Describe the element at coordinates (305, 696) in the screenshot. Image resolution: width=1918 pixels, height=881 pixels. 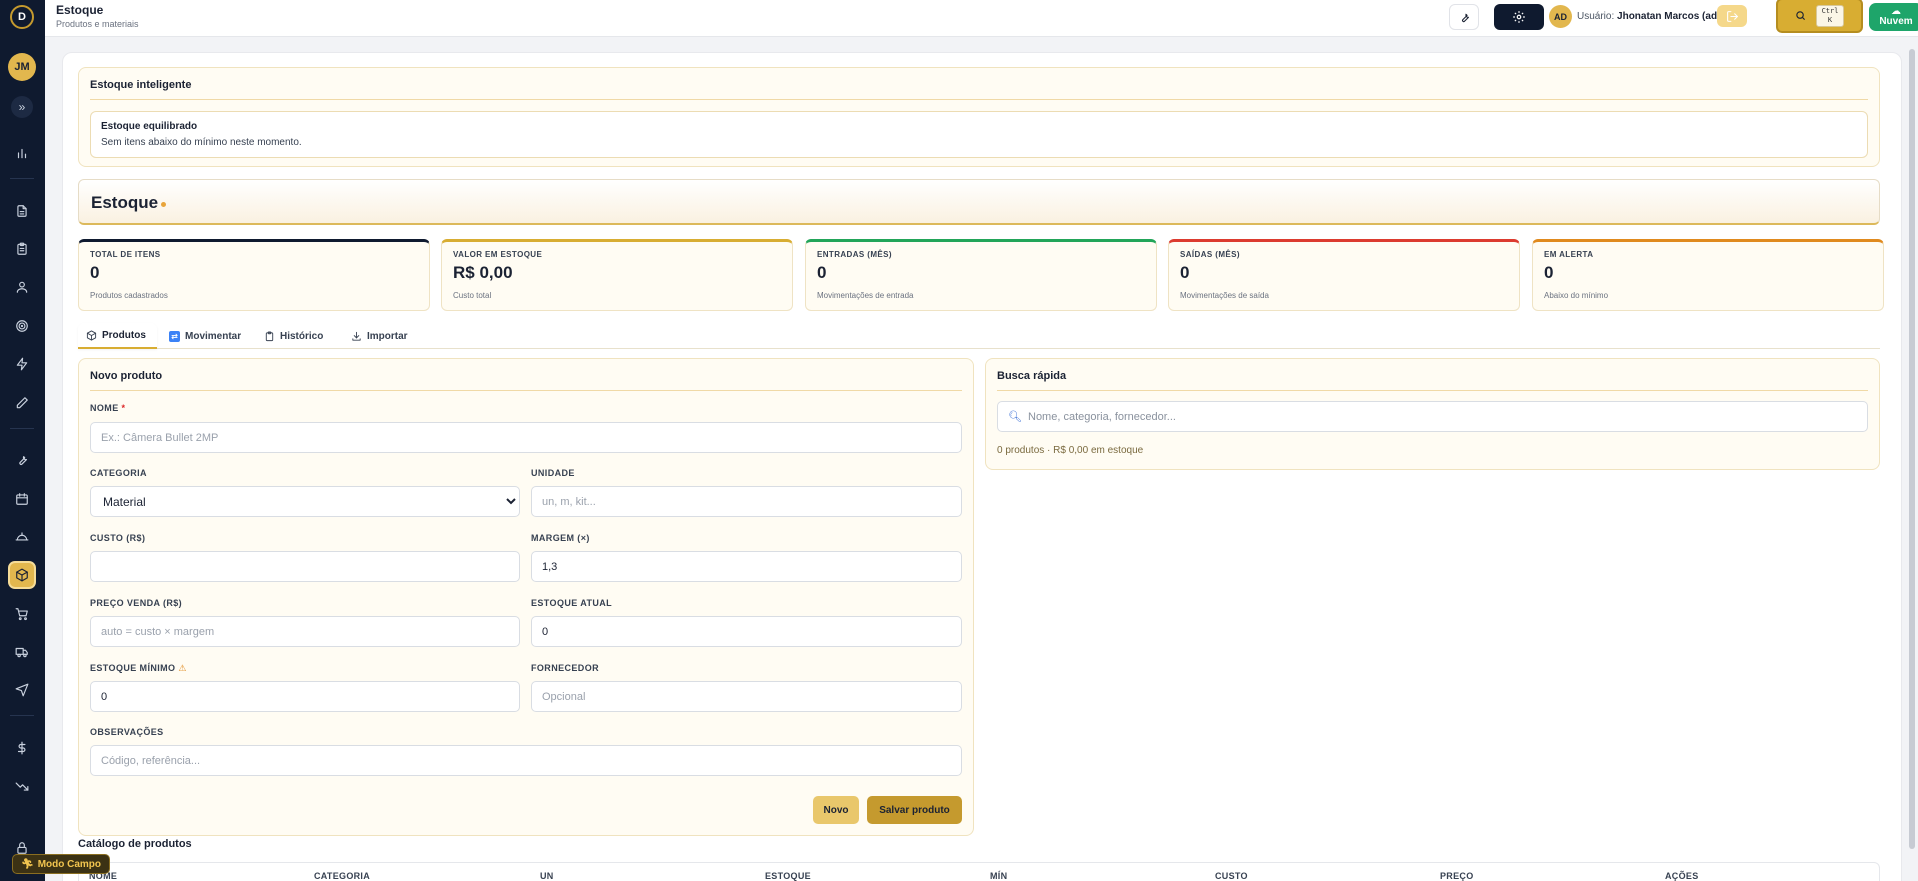
I see `estoque-minimo-input` at that location.